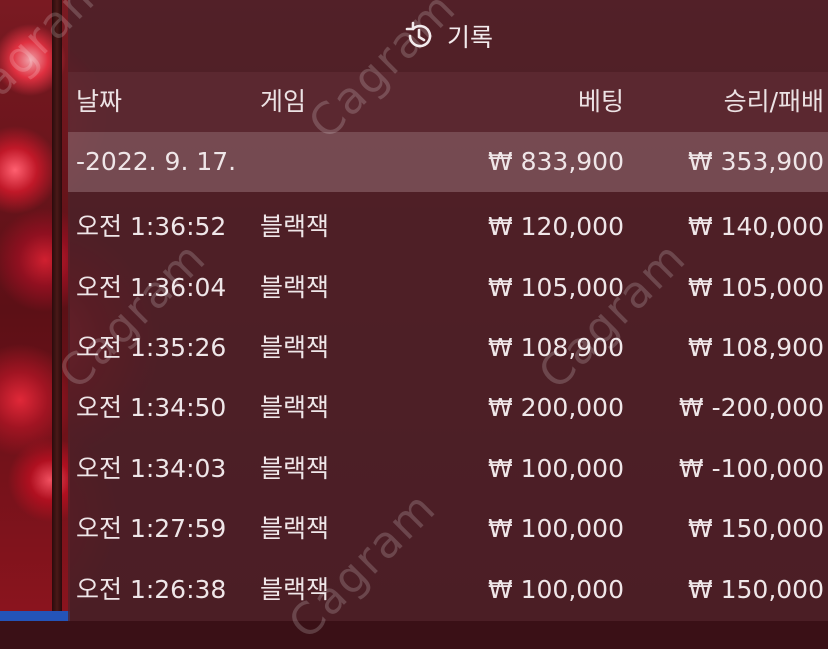 This screenshot has height=649, width=828. I want to click on column-header-game: 게임, so click(283, 101).